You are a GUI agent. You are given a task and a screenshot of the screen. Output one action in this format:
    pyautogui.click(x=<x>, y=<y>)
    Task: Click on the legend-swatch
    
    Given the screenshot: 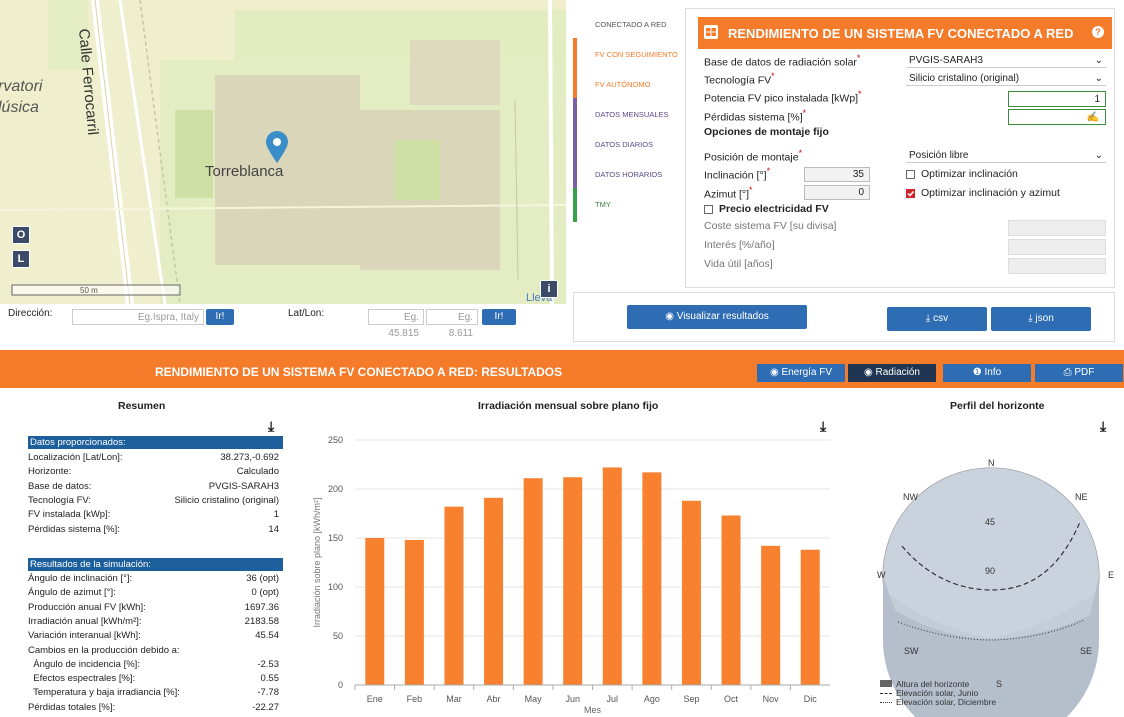 What is the action you would take?
    pyautogui.click(x=886, y=683)
    